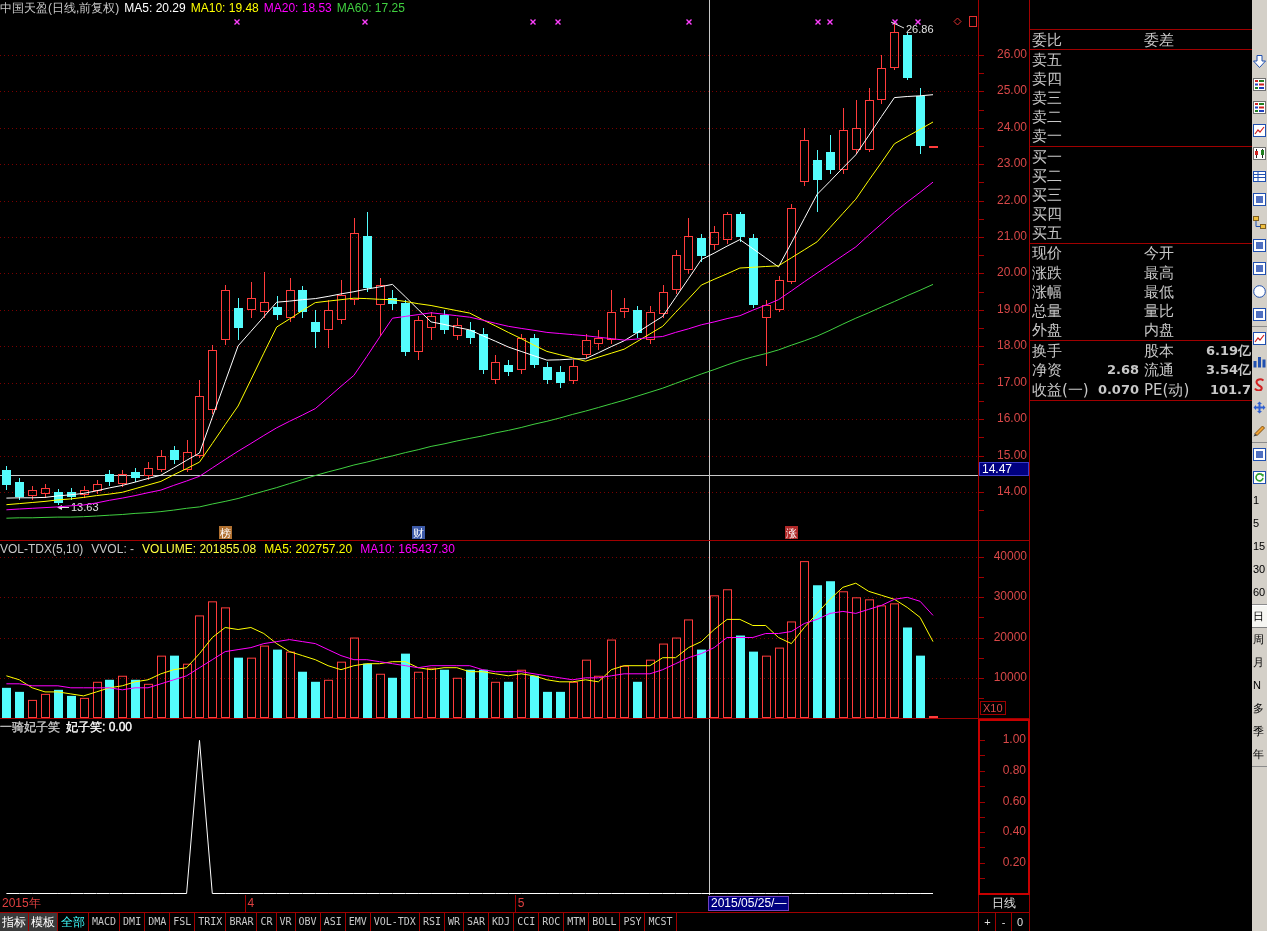 The width and height of the screenshot is (1267, 931). What do you see at coordinates (502, 922) in the screenshot?
I see `indicator-tab: KDJ` at bounding box center [502, 922].